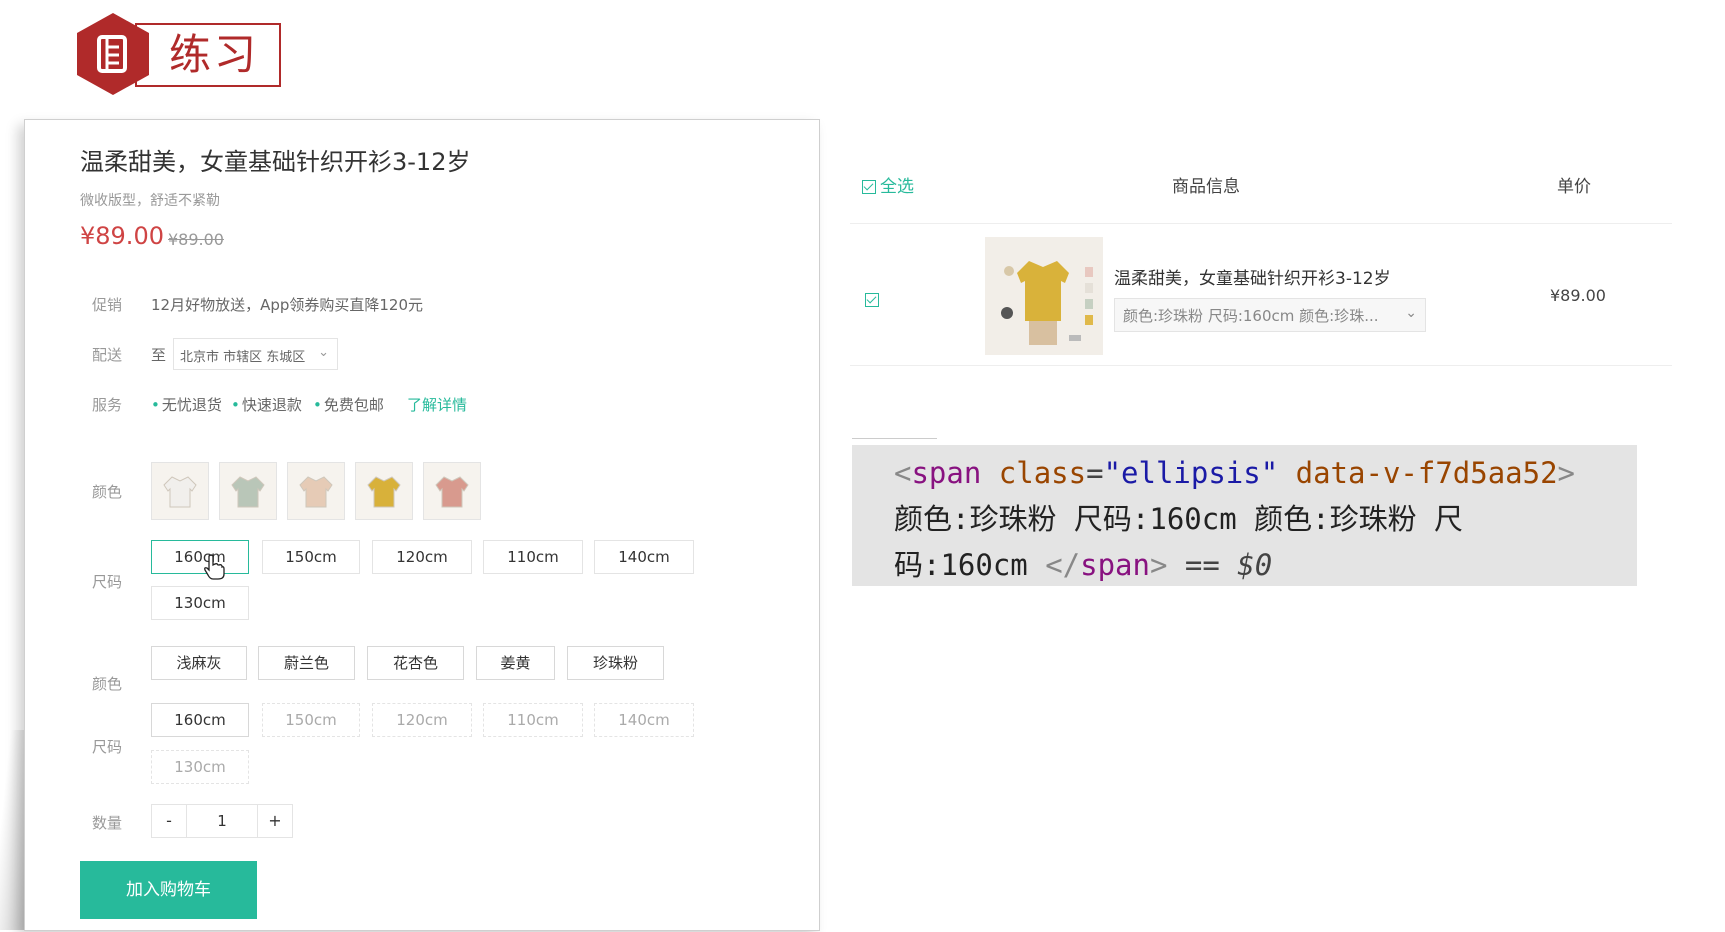  Describe the element at coordinates (1574, 187) in the screenshot. I see `column-header-price: 单价` at that location.